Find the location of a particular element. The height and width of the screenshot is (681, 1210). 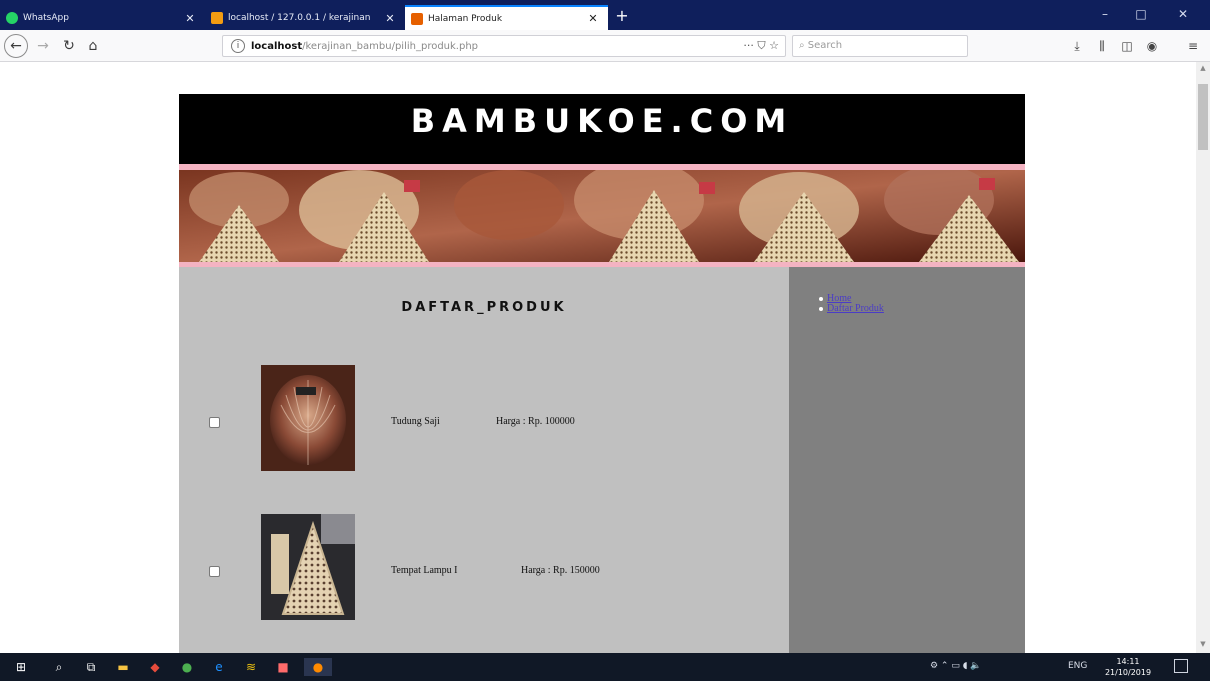

scroll-up-icon: ▲ is located at coordinates (1203, 68).